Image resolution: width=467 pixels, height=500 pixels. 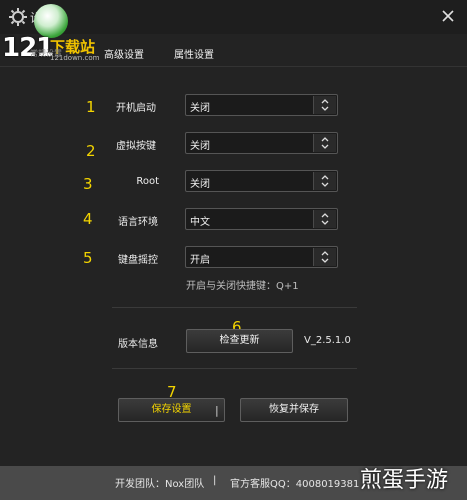 What do you see at coordinates (194, 53) in the screenshot?
I see `tab-properties: 属性设置` at bounding box center [194, 53].